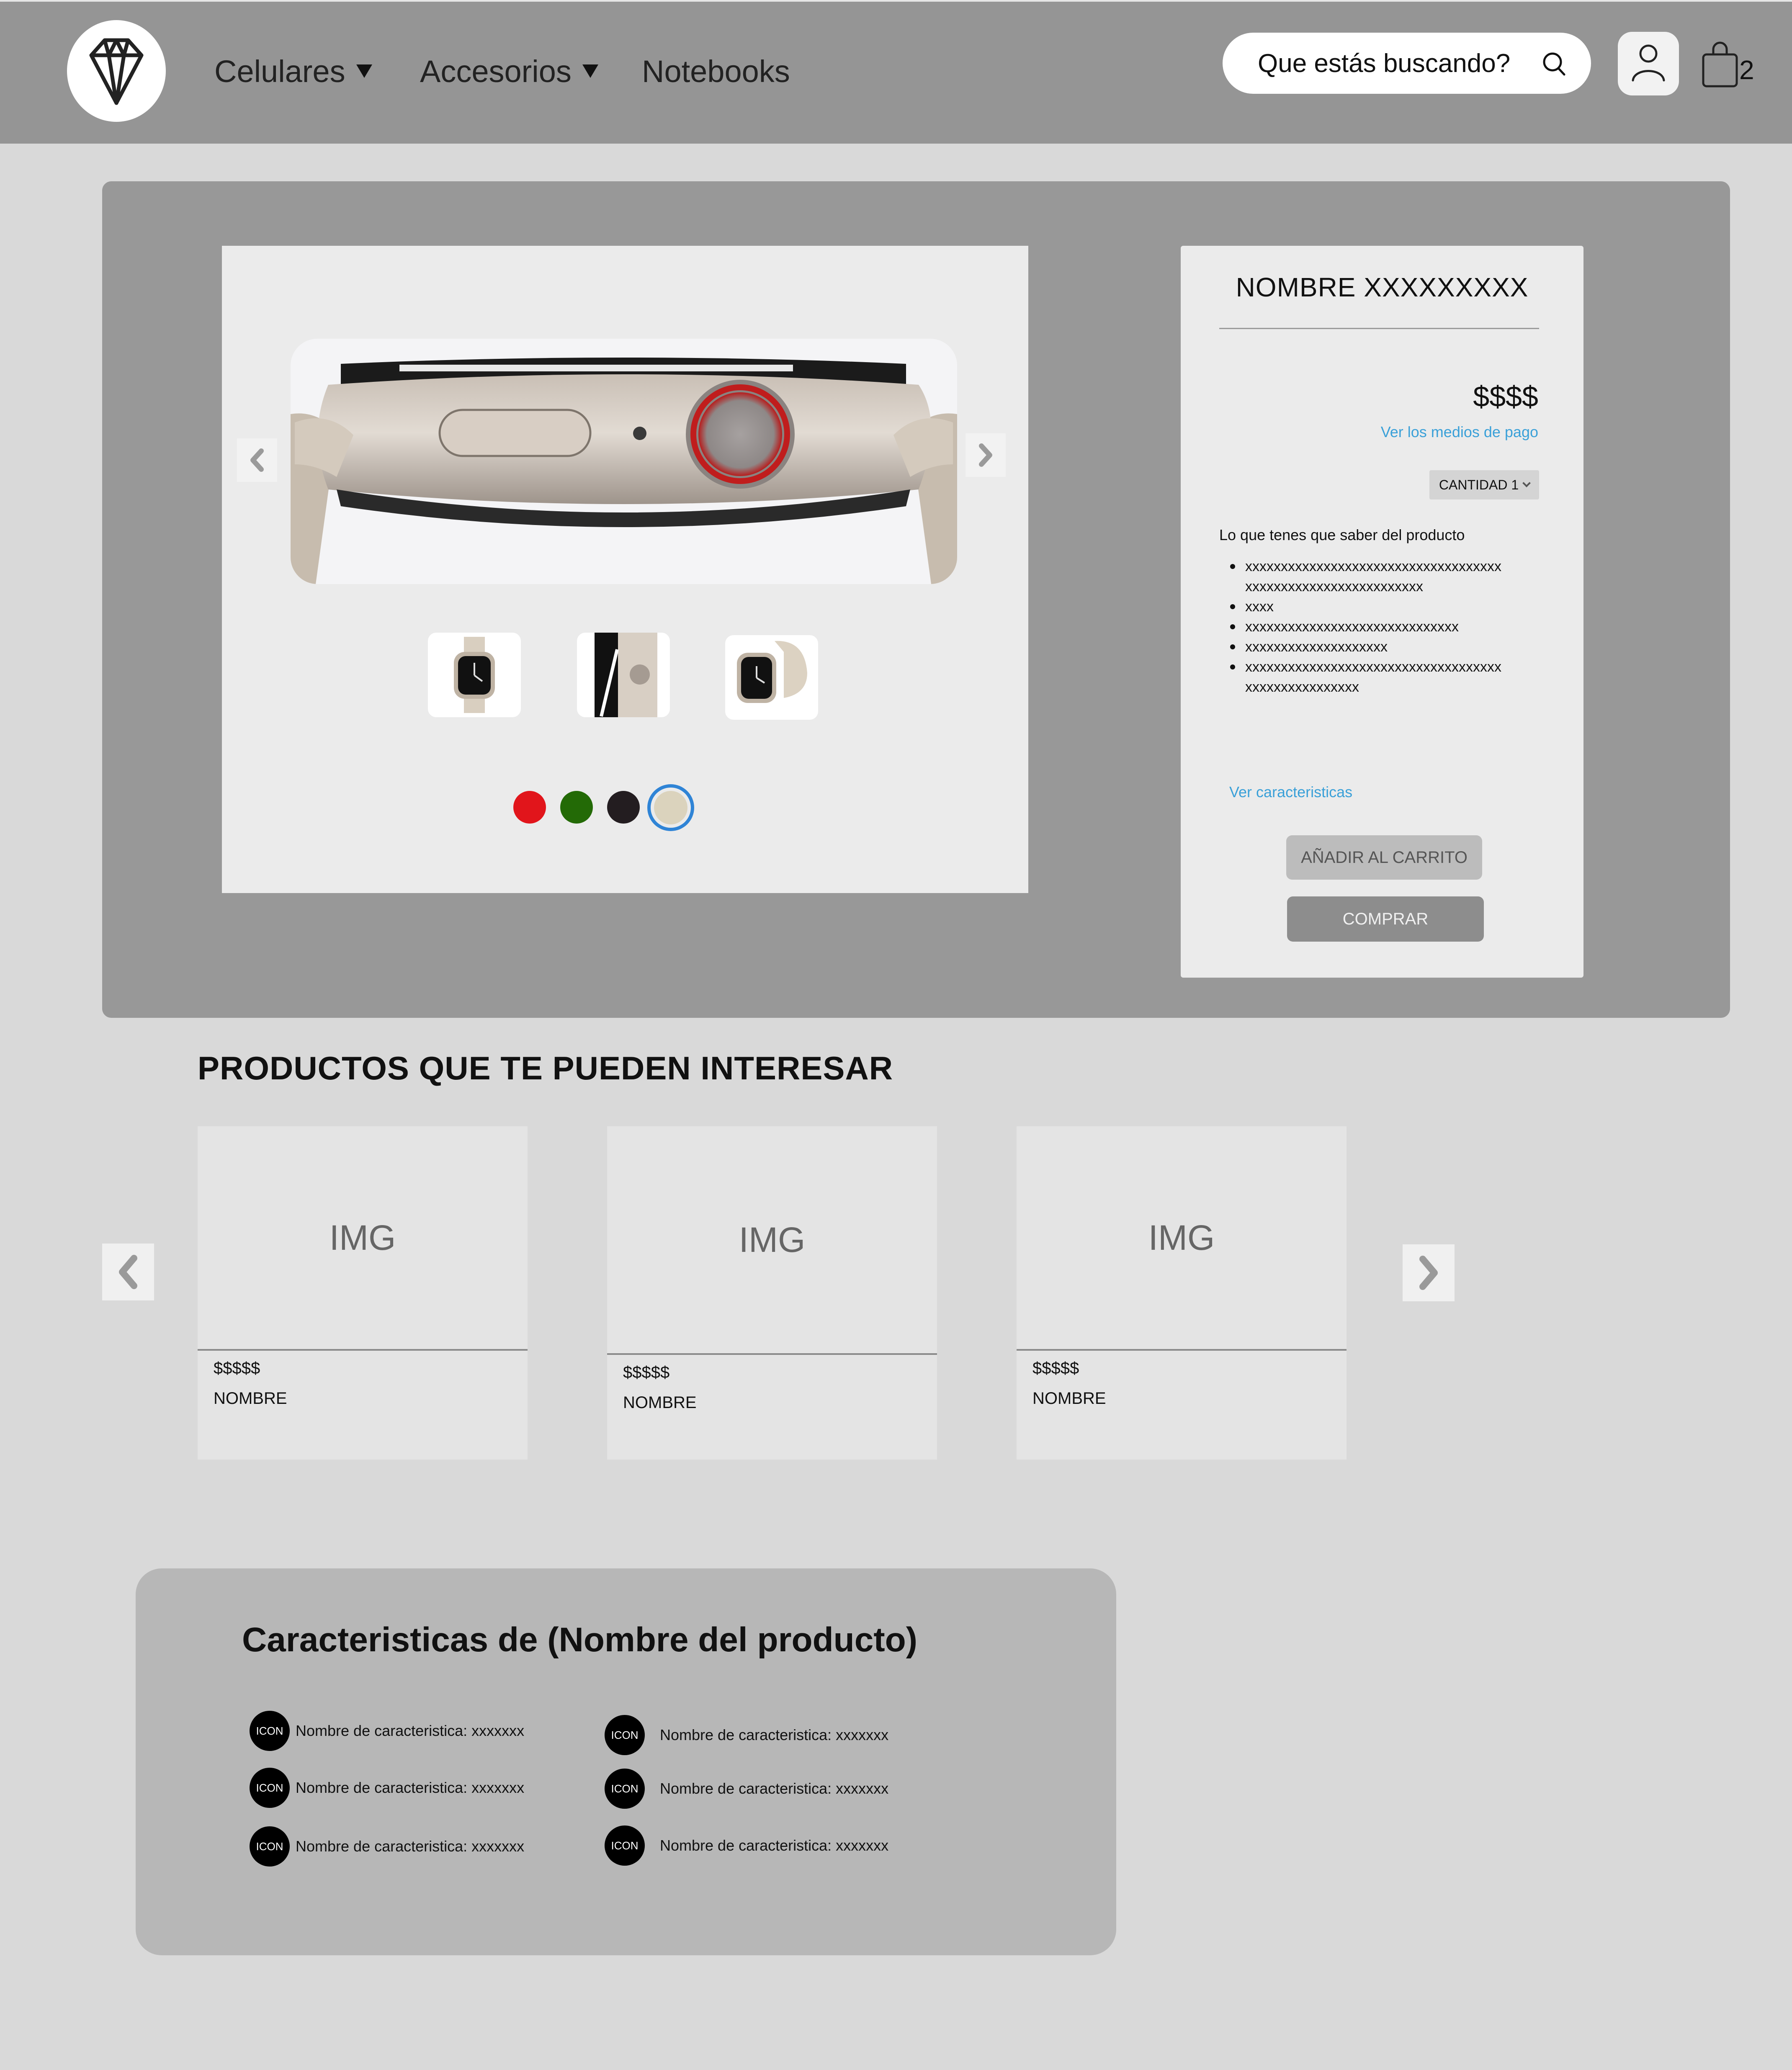 The image size is (1792, 2070). What do you see at coordinates (1384, 857) in the screenshot?
I see `add-to-cart-button: AÑADIR AL CARRITO` at bounding box center [1384, 857].